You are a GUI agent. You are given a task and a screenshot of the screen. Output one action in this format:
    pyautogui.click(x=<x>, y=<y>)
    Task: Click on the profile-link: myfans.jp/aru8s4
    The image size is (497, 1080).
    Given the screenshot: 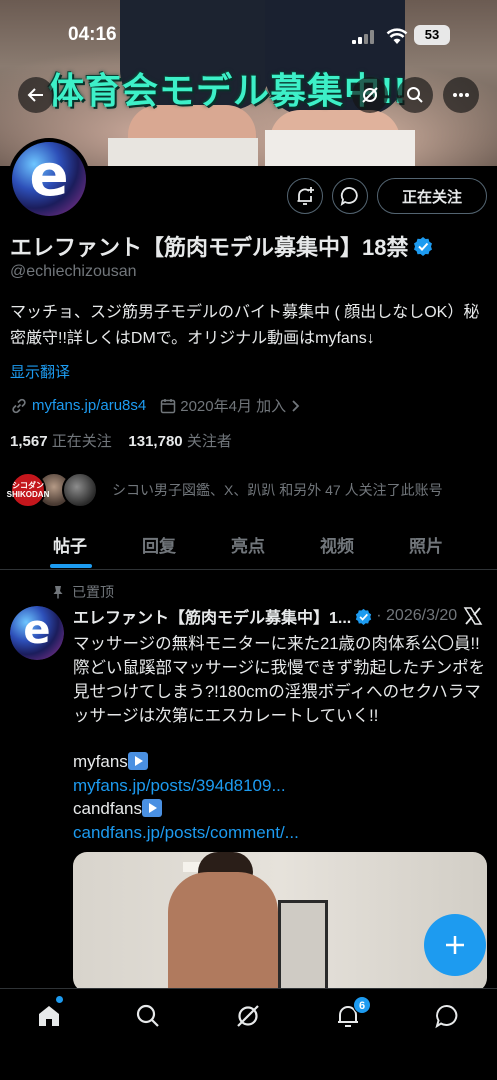 What is the action you would take?
    pyautogui.click(x=89, y=405)
    